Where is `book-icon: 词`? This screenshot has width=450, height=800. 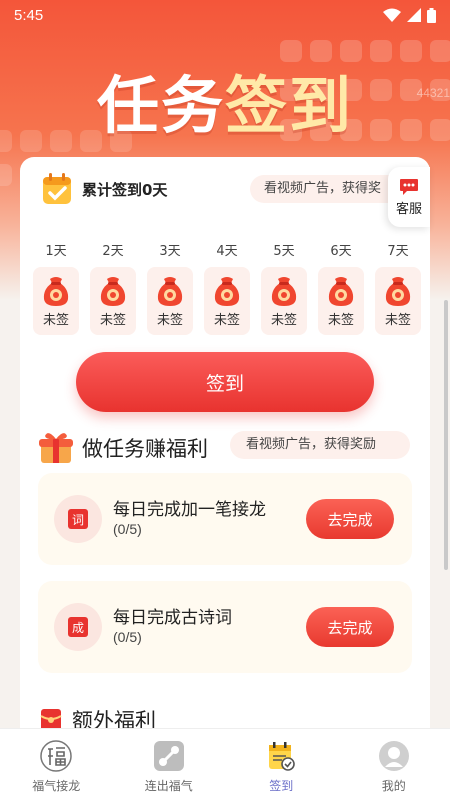 book-icon: 词 is located at coordinates (78, 519).